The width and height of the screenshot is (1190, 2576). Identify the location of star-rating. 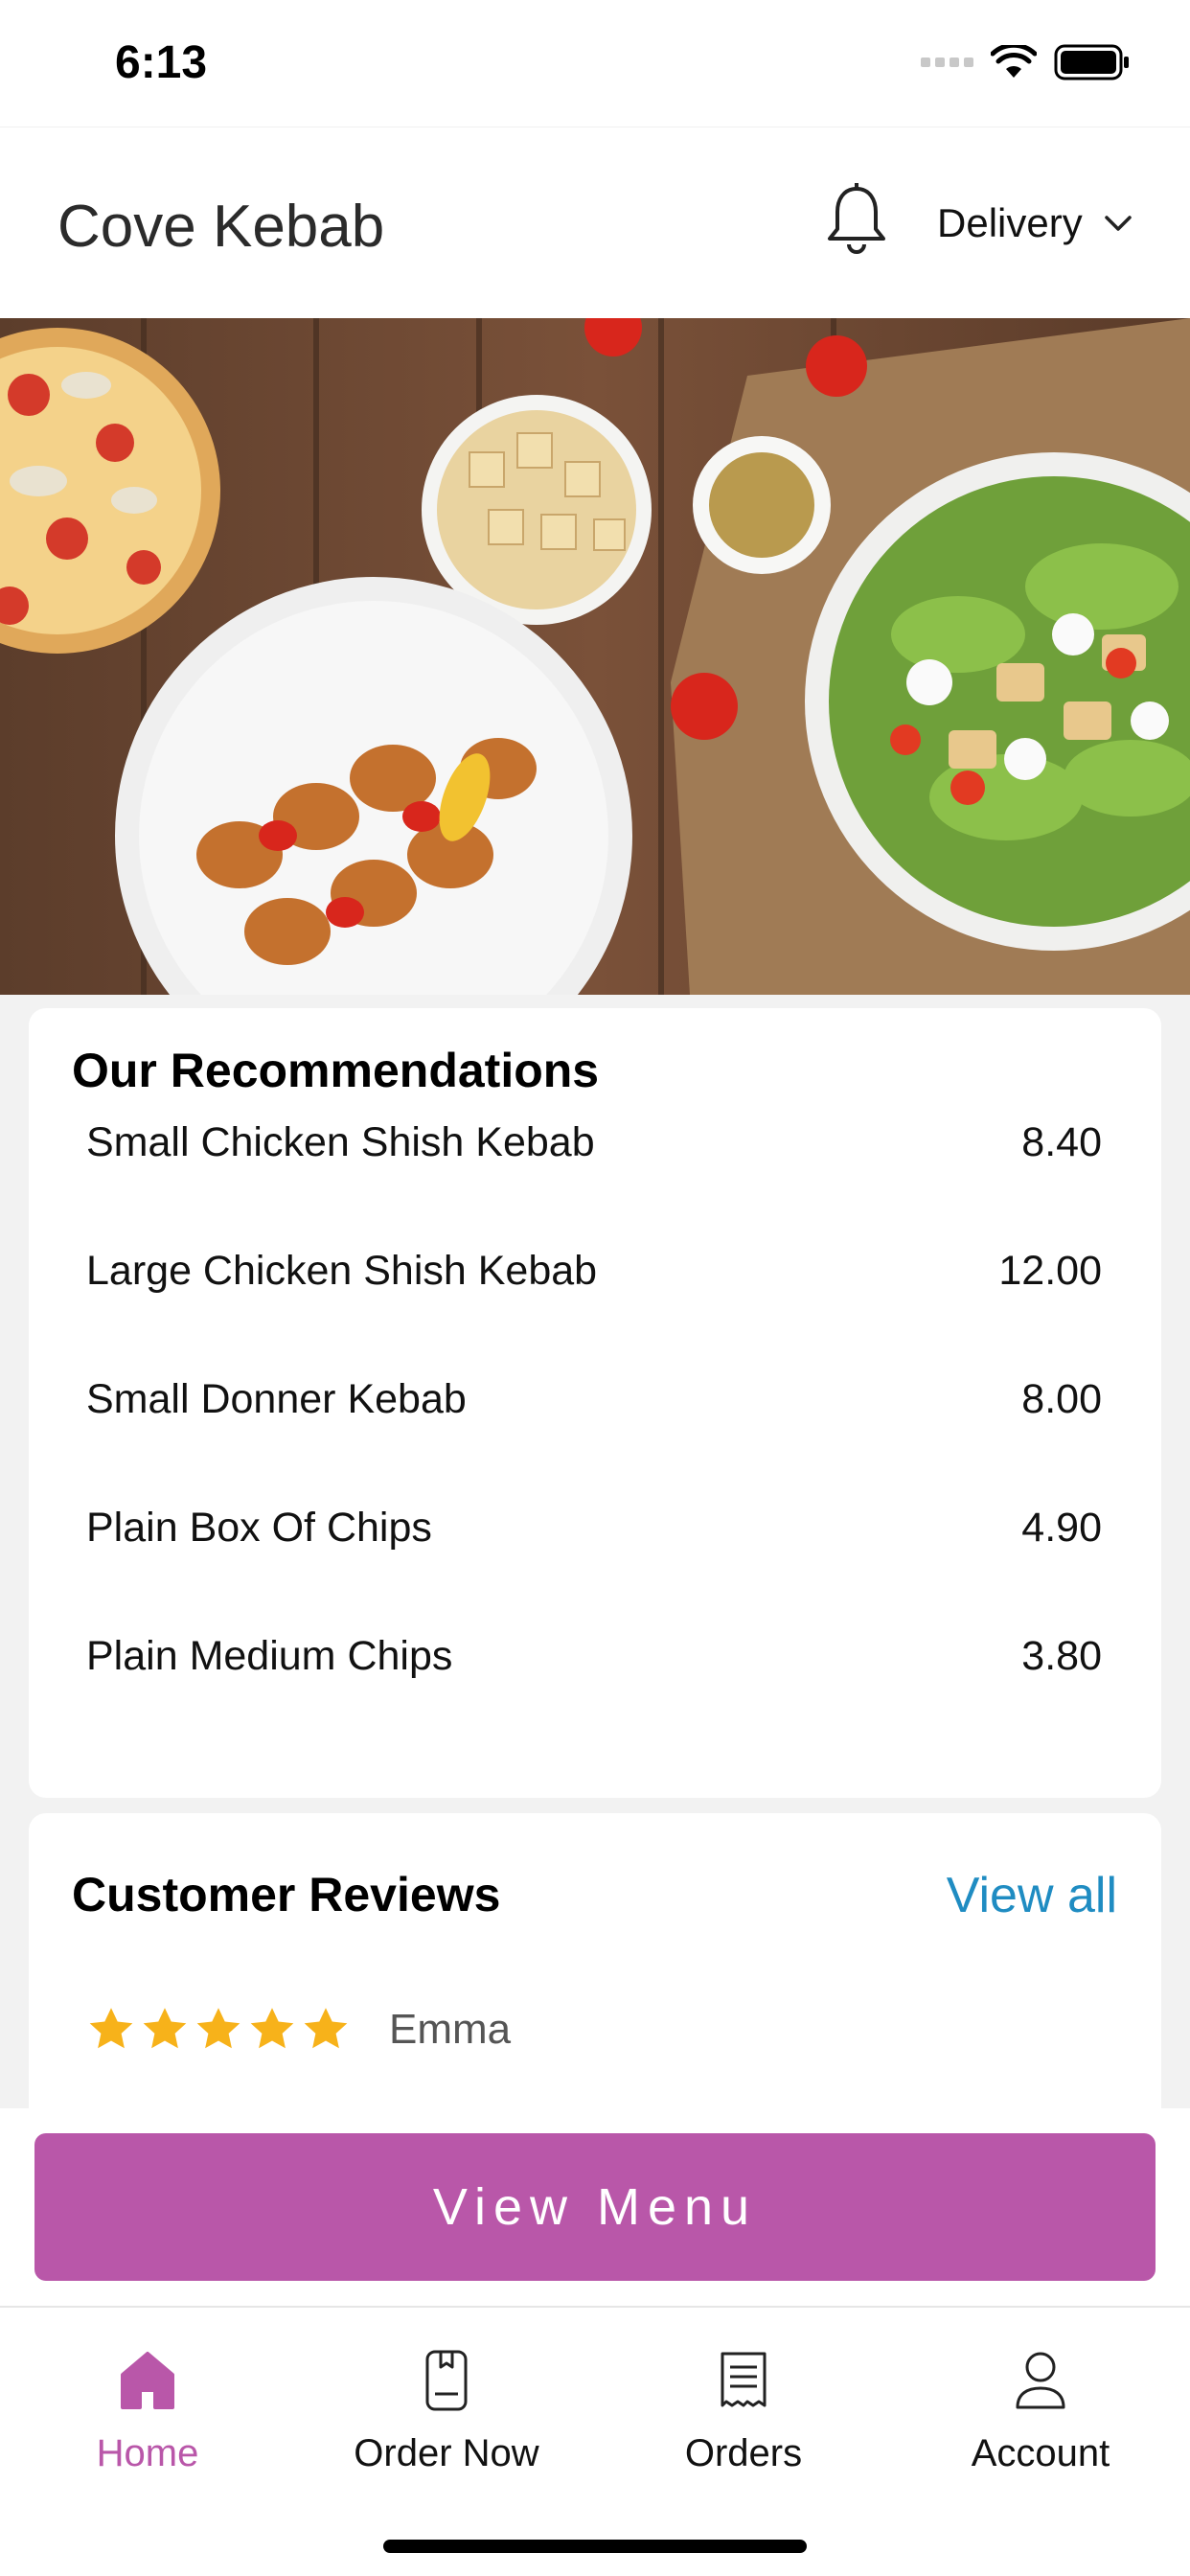
(218, 2030).